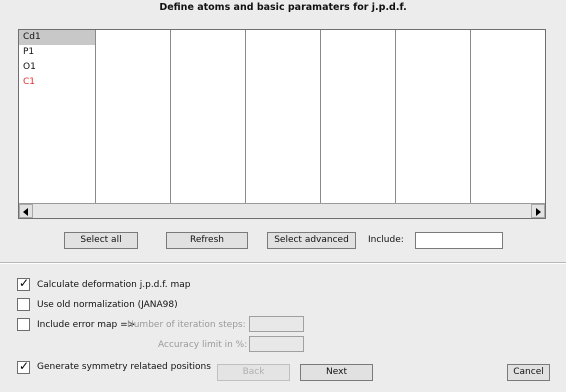  I want to click on generate-symmetry-label: Generate symmetry relataed positions, so click(124, 367).